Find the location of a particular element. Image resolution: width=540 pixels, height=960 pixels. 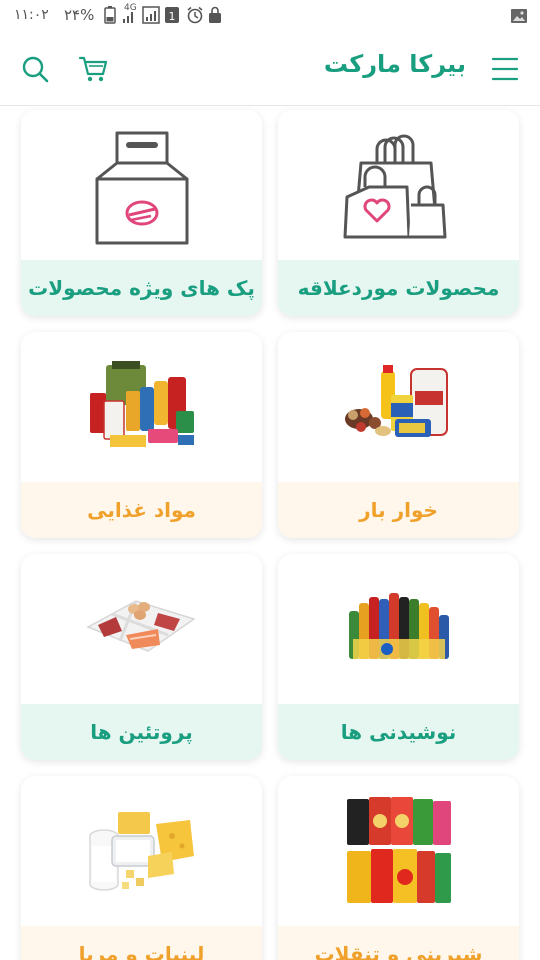

category-label-bar: پروتئین ها is located at coordinates (141, 732).